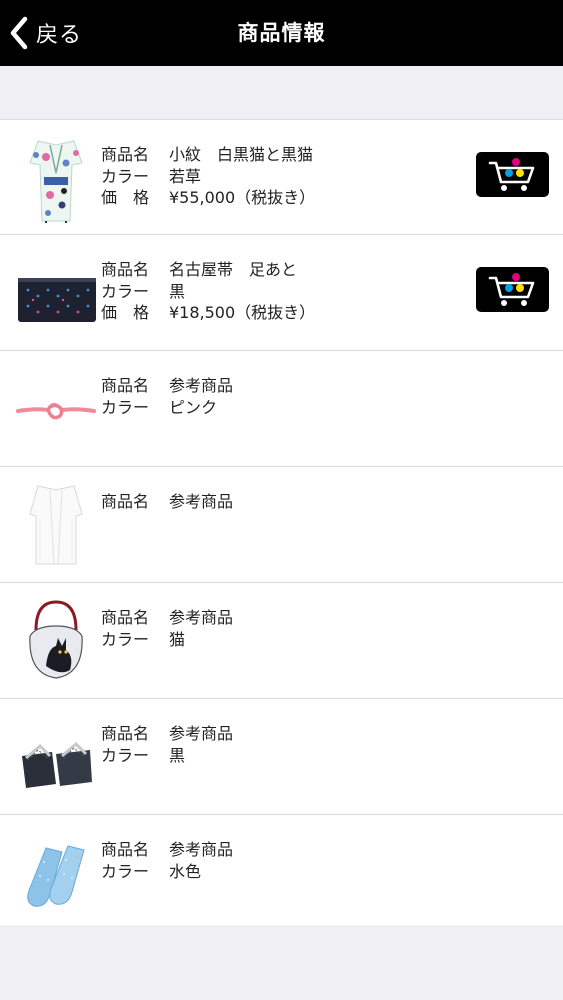 The width and height of the screenshot is (563, 1000). I want to click on cat-bag-thumbnail, so click(56, 641).